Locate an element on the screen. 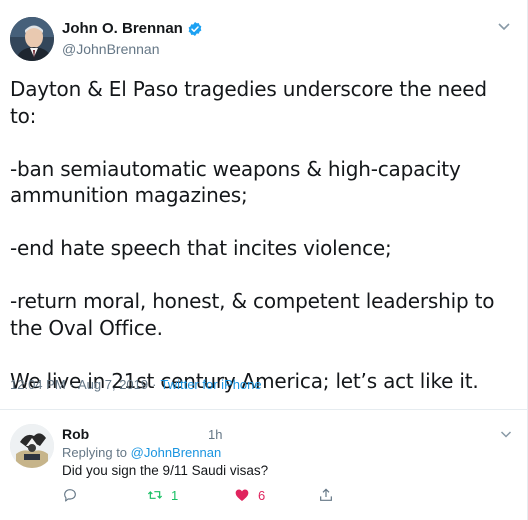 The height and width of the screenshot is (520, 528). tweet-time: 12:04 PM is located at coordinates (38, 384).